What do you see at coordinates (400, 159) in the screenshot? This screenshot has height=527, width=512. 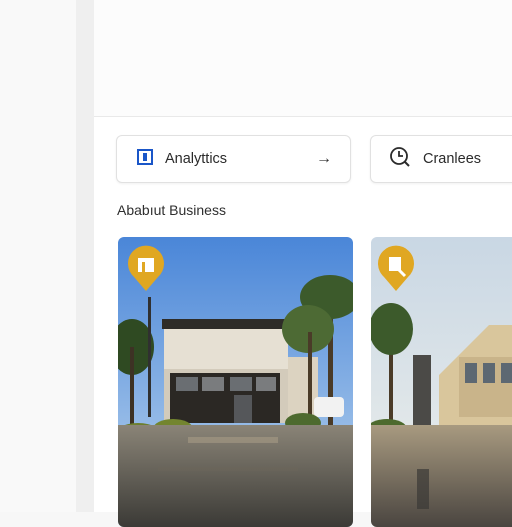 I see `clock-search-icon` at bounding box center [400, 159].